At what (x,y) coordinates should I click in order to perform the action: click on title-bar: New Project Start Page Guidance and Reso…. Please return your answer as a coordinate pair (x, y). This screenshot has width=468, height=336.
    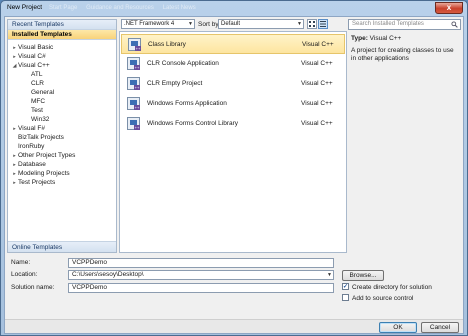
    Looking at the image, I should click on (234, 8).